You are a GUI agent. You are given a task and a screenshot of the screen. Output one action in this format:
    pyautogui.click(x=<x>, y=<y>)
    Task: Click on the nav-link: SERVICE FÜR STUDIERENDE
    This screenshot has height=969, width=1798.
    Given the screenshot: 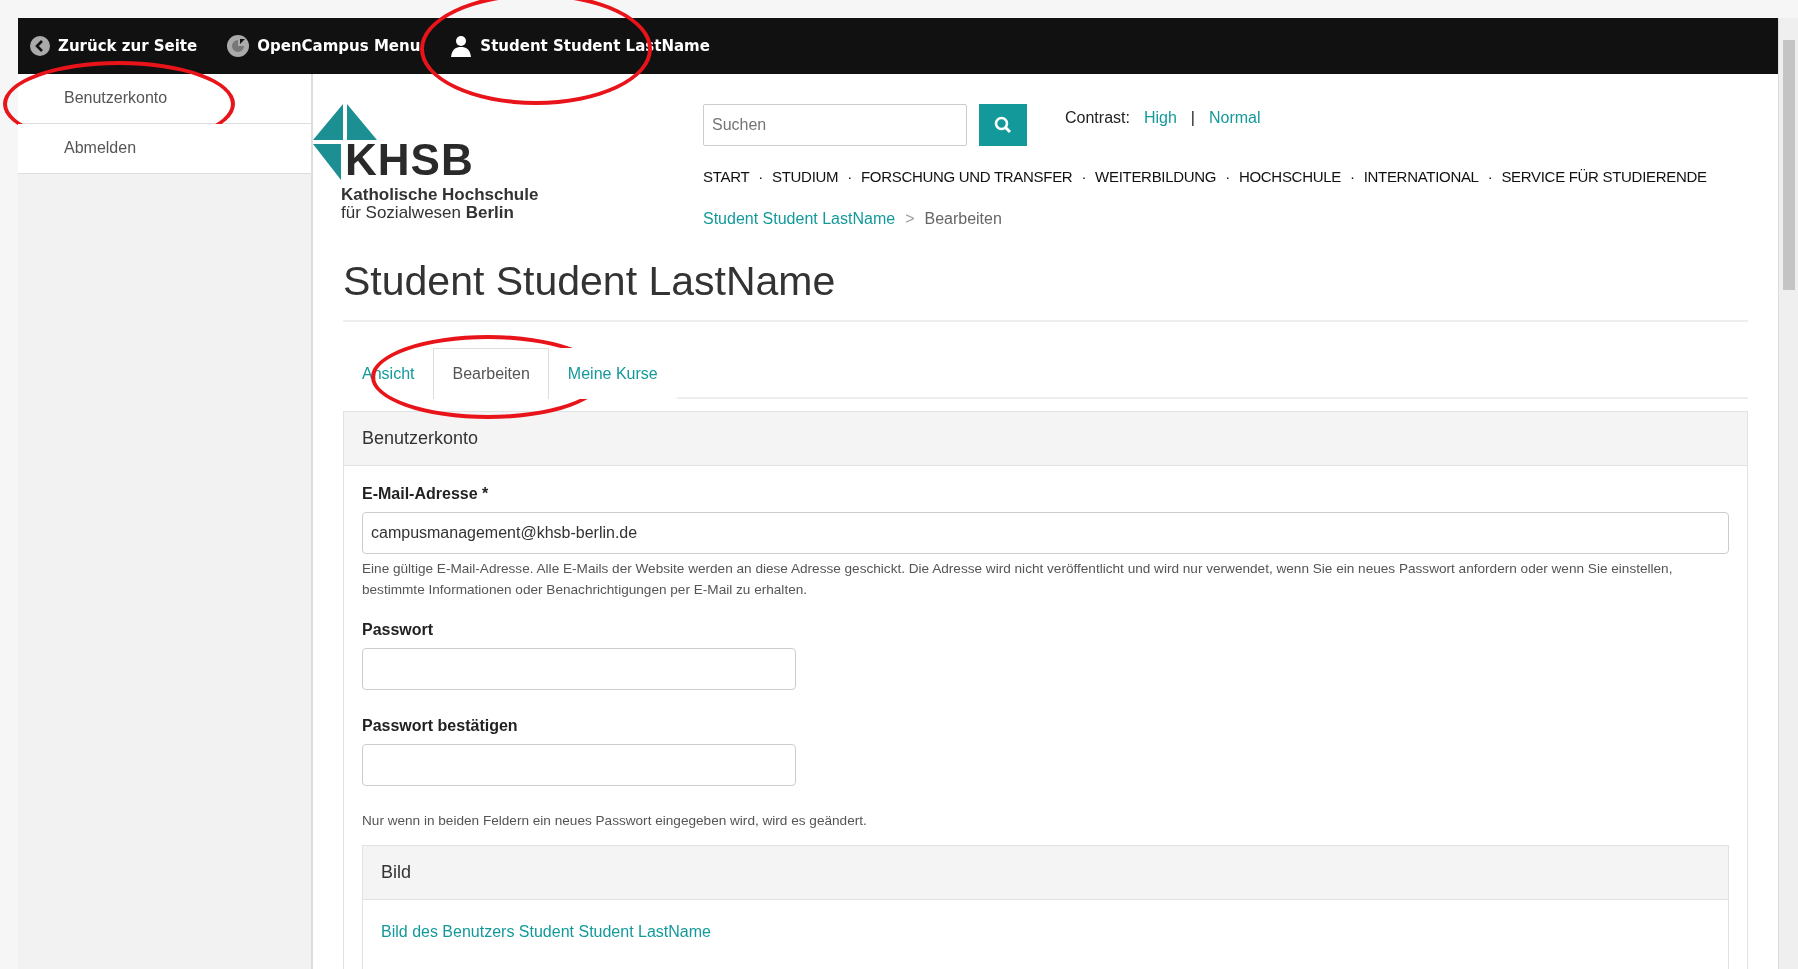 What is the action you would take?
    pyautogui.click(x=1604, y=177)
    